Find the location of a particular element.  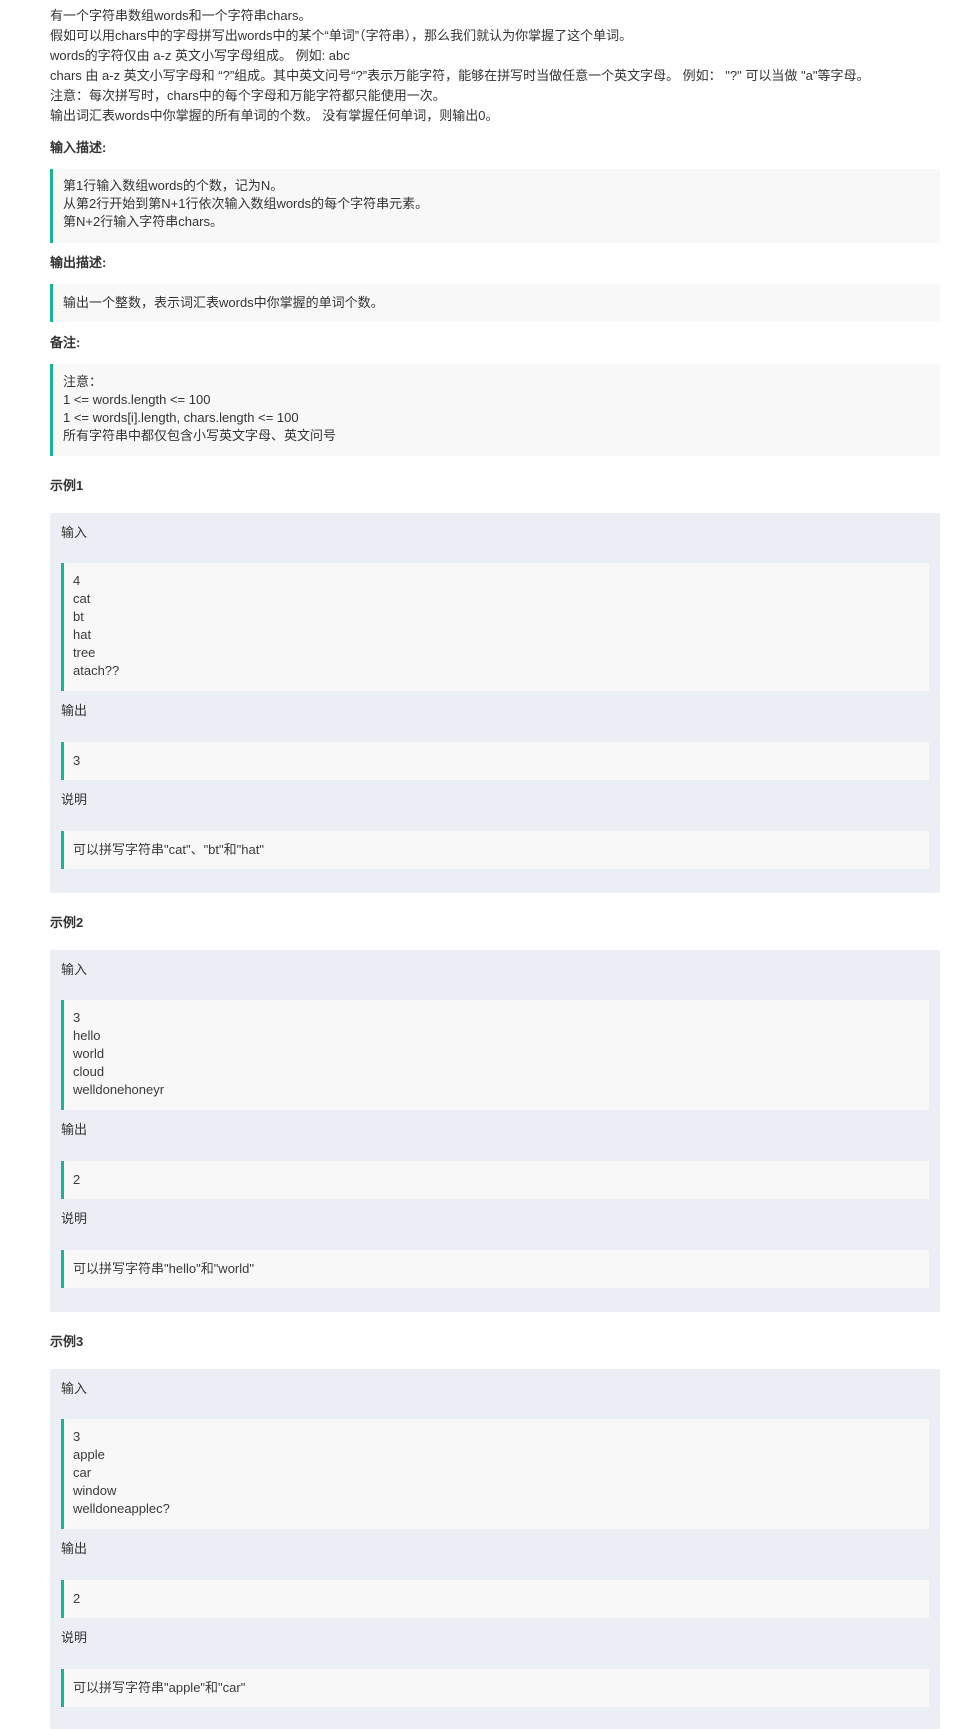

example-input-line: welldonehoneyr is located at coordinates (119, 1089).